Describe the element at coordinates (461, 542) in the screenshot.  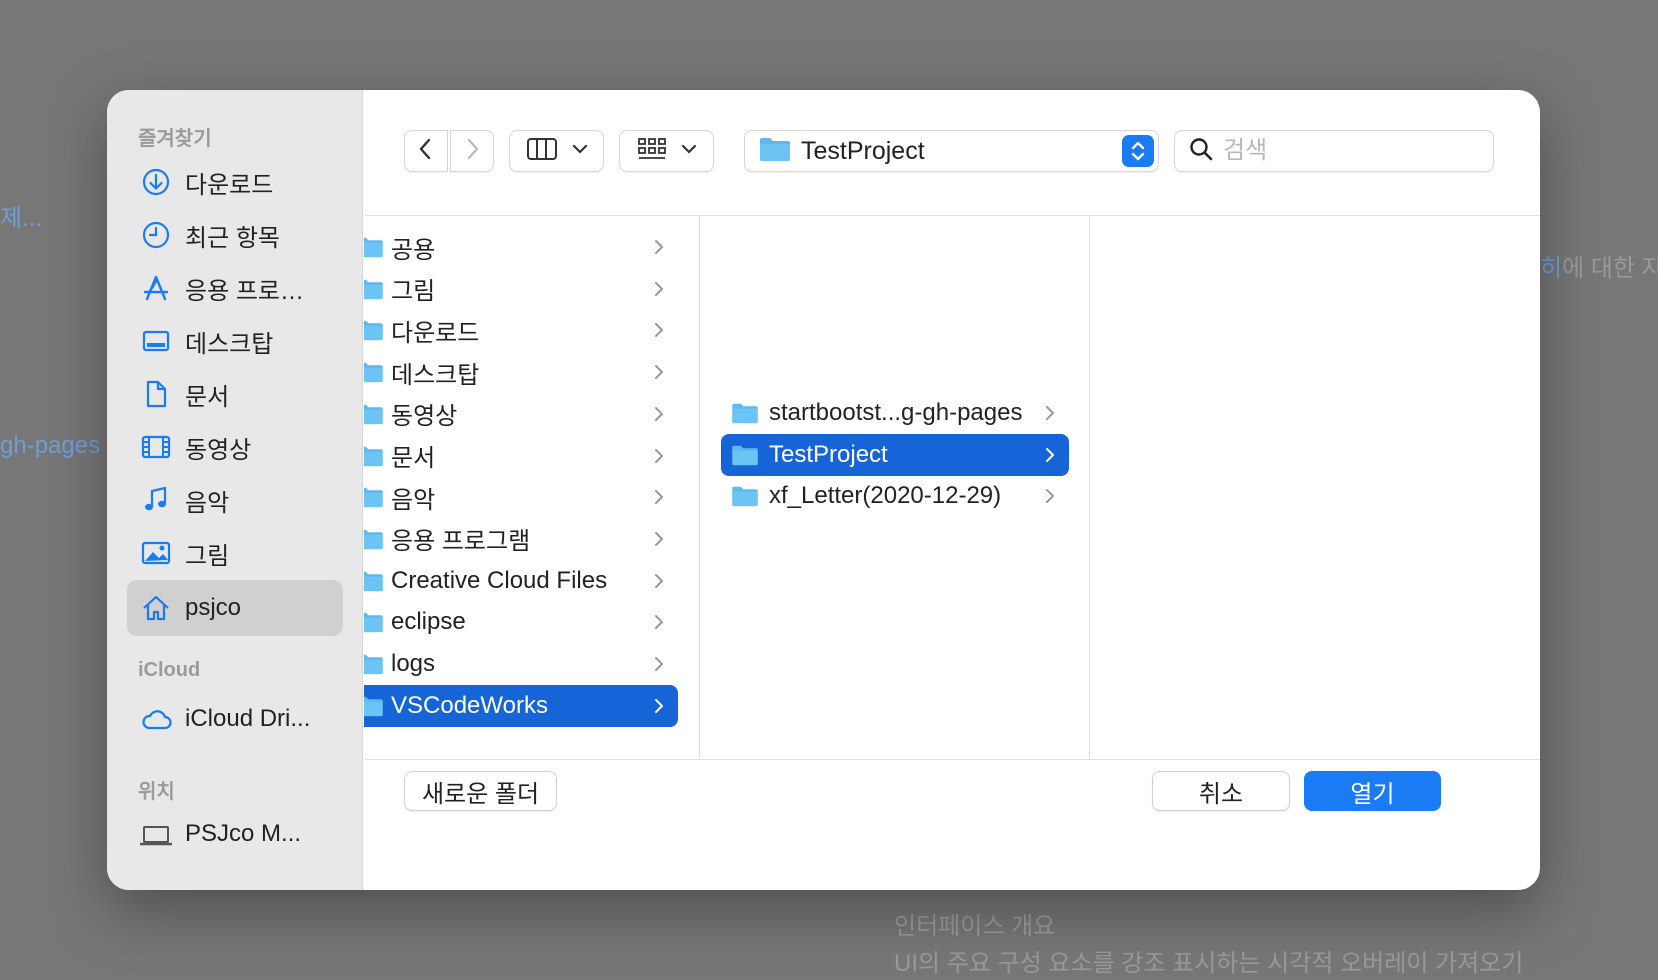
I see `file-row-label: 응용 프로그램` at that location.